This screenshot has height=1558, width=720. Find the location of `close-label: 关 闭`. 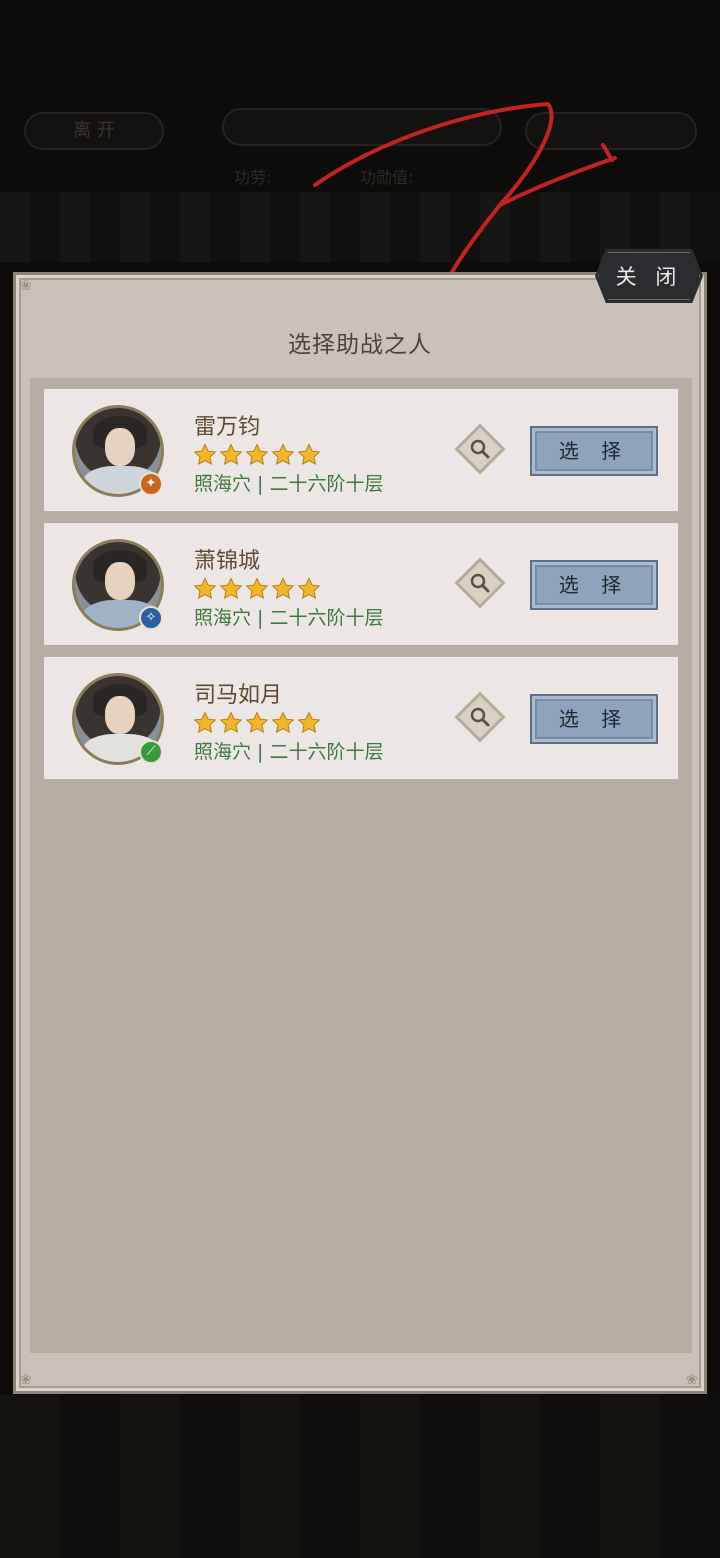

close-label: 关 闭 is located at coordinates (649, 277).